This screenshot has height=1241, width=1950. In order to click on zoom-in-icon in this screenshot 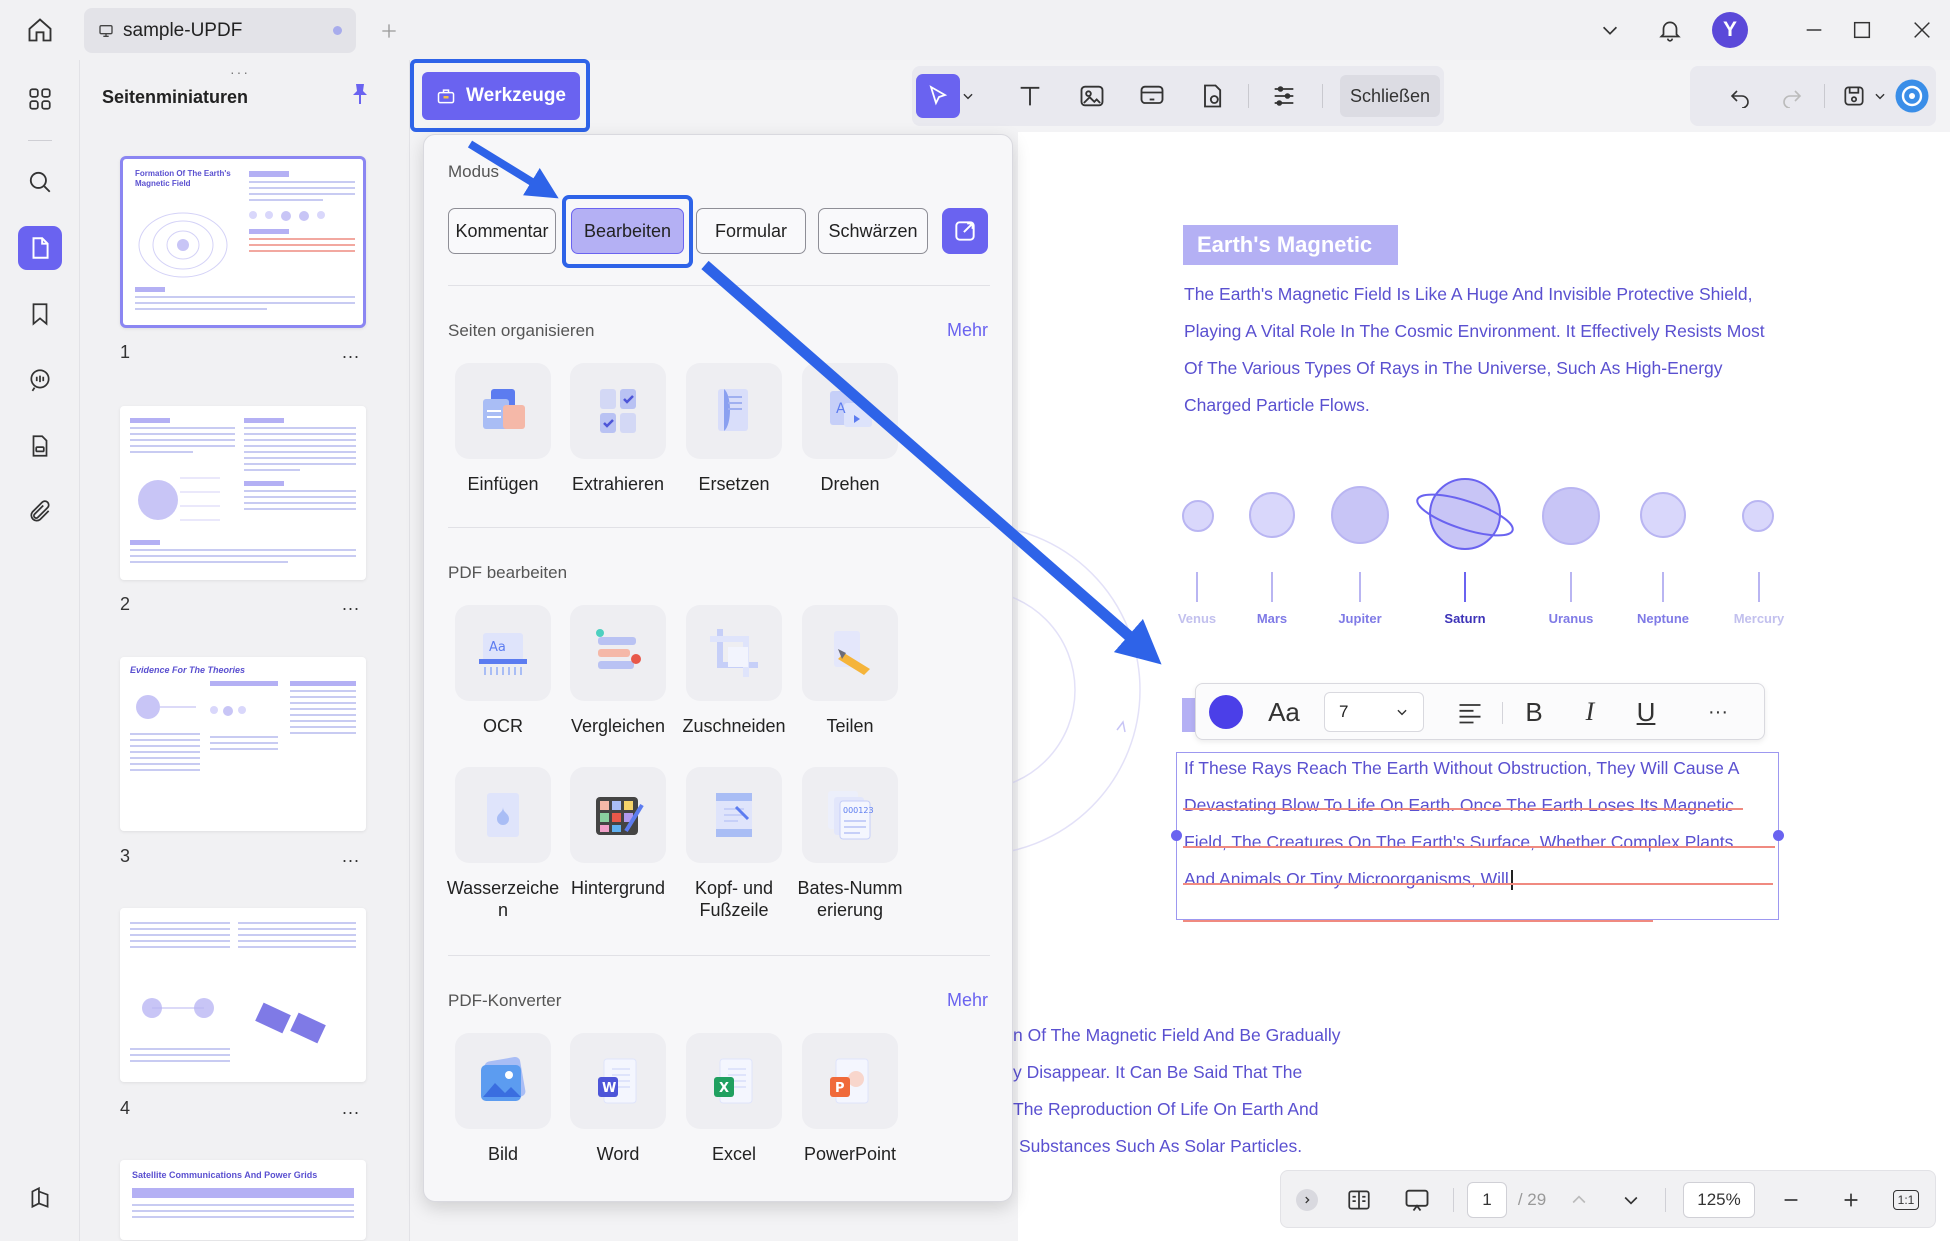, I will do `click(1851, 1200)`.